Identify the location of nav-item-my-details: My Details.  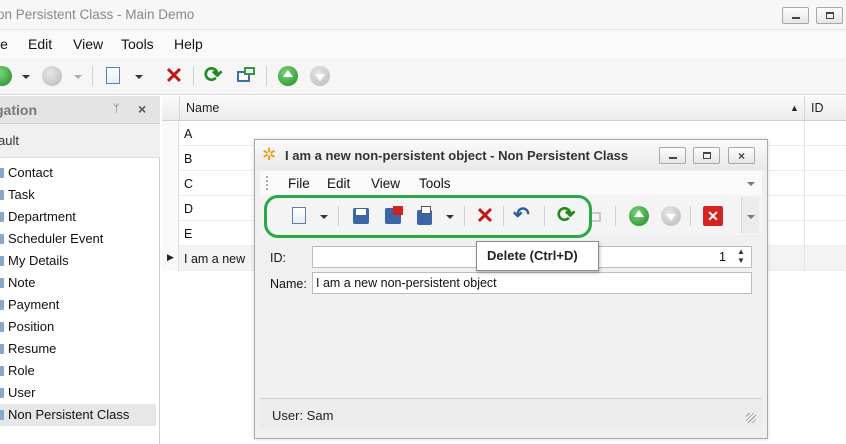
(78, 261).